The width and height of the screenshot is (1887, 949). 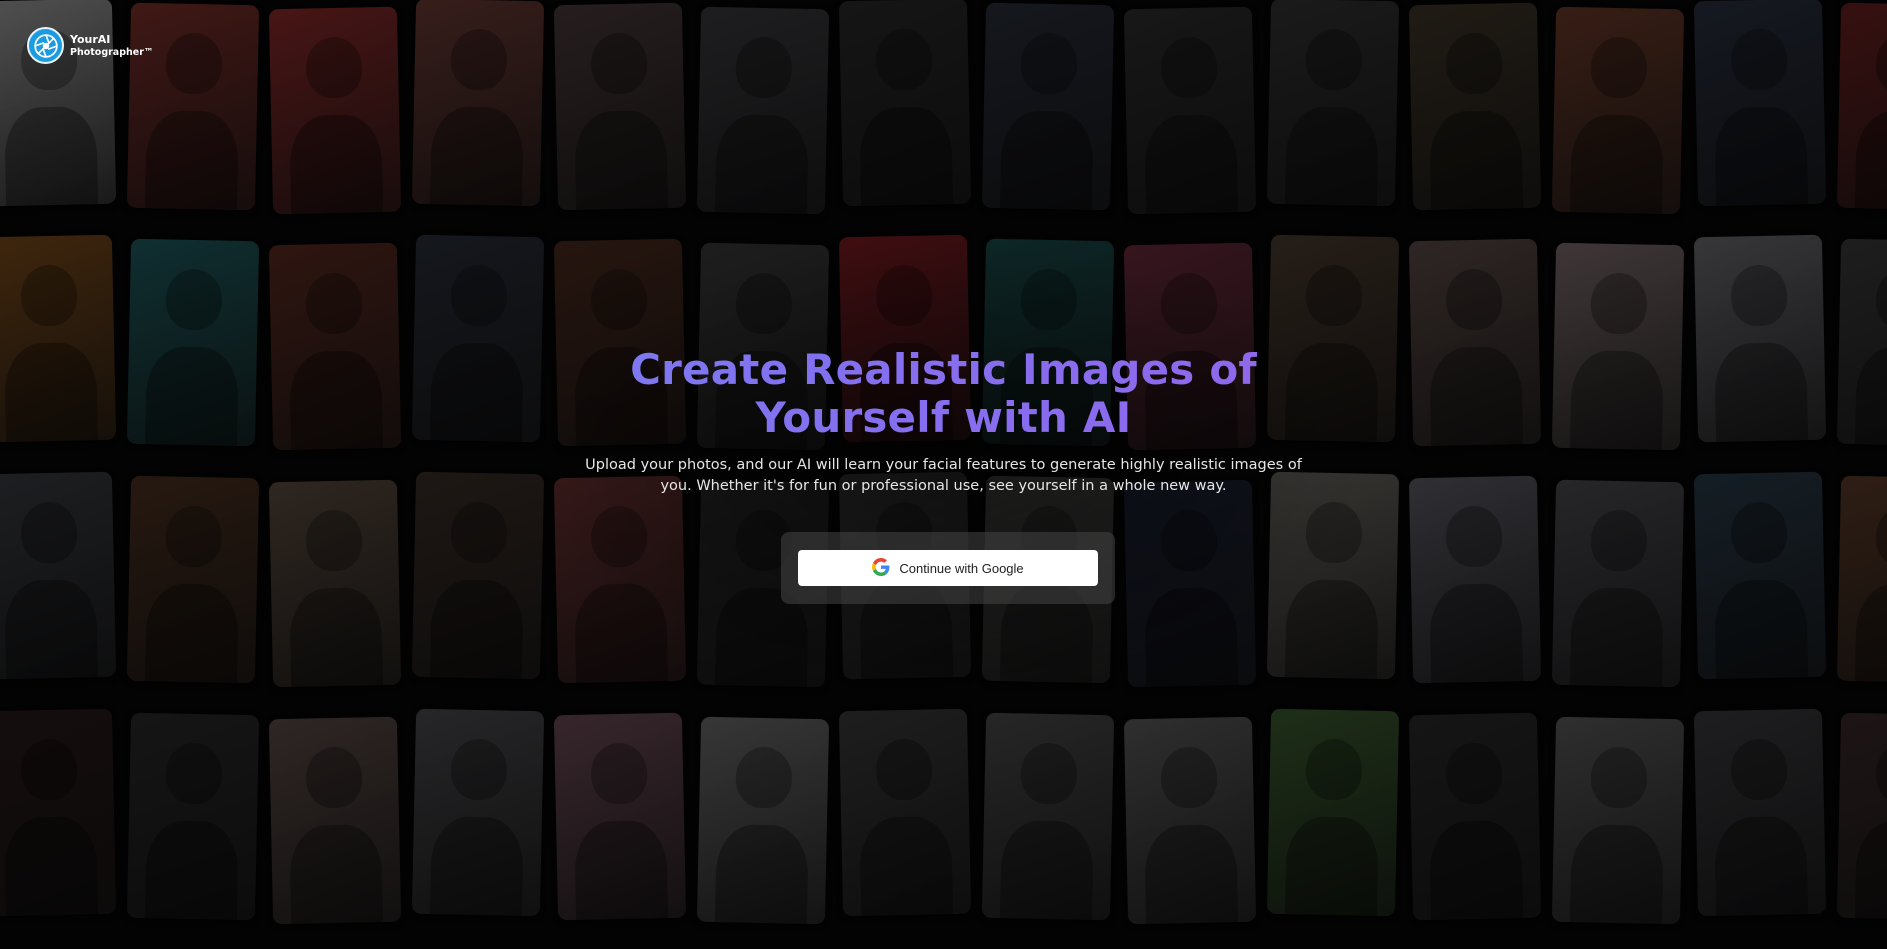 I want to click on continue-with-google-button: Continue with Google, so click(x=948, y=568).